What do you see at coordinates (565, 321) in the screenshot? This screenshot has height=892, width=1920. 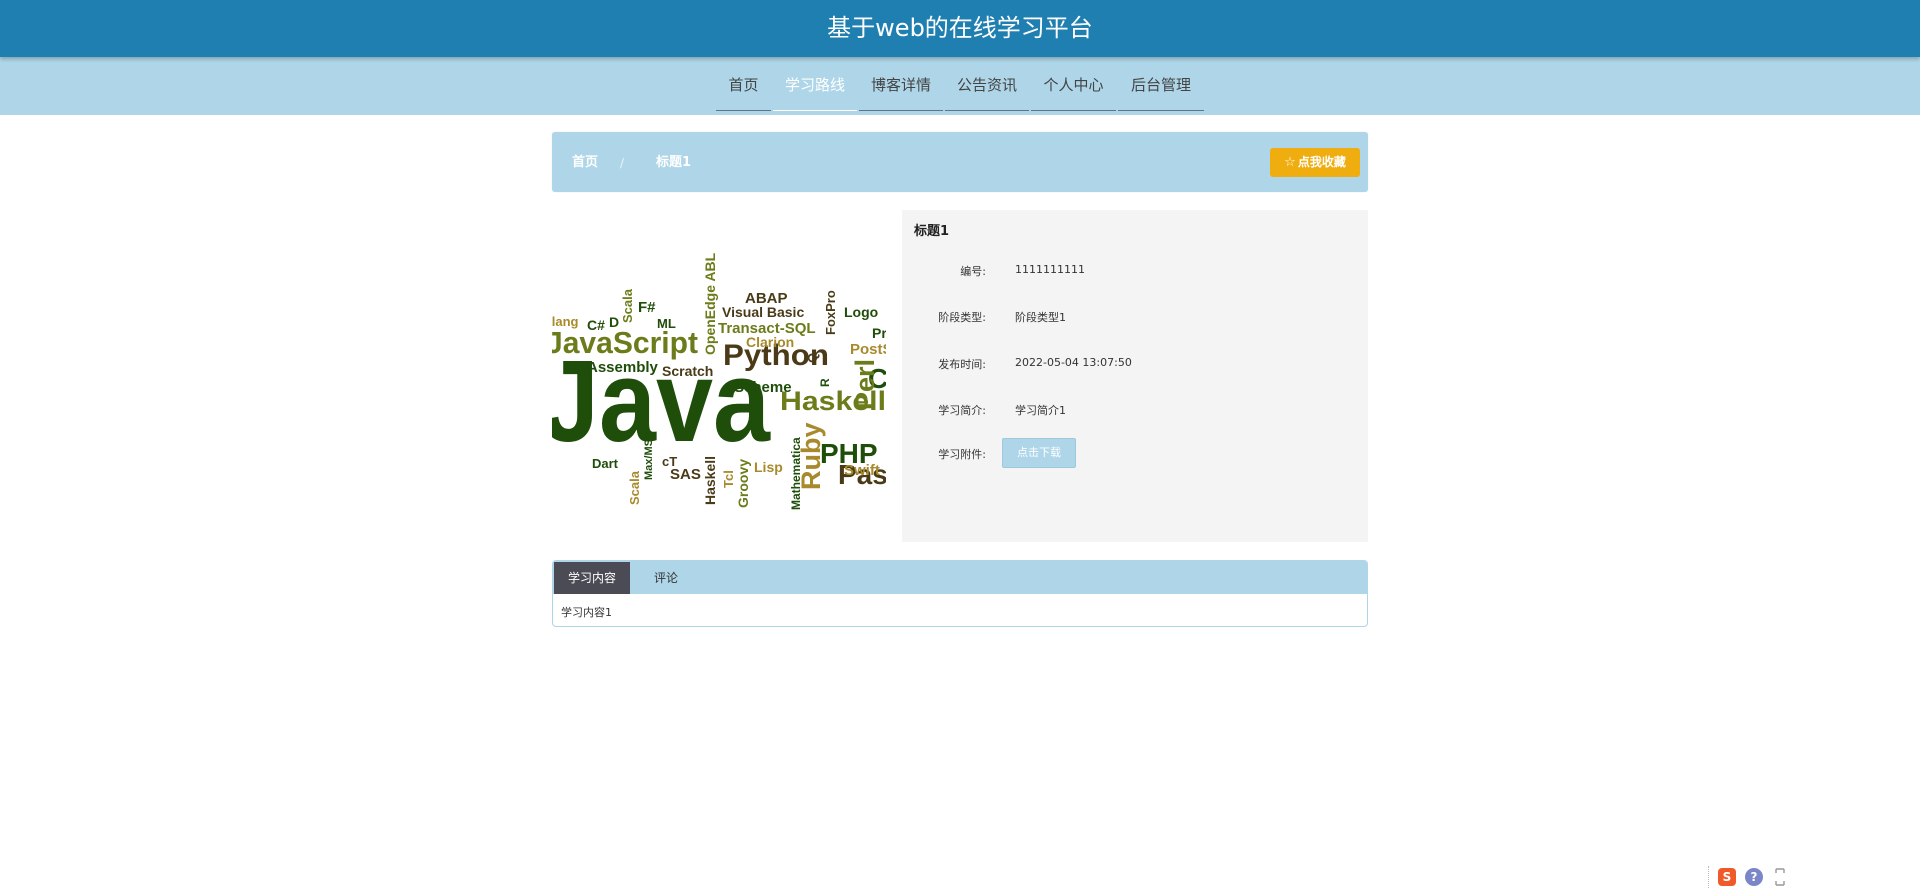 I see `cloud-word: Erlang` at bounding box center [565, 321].